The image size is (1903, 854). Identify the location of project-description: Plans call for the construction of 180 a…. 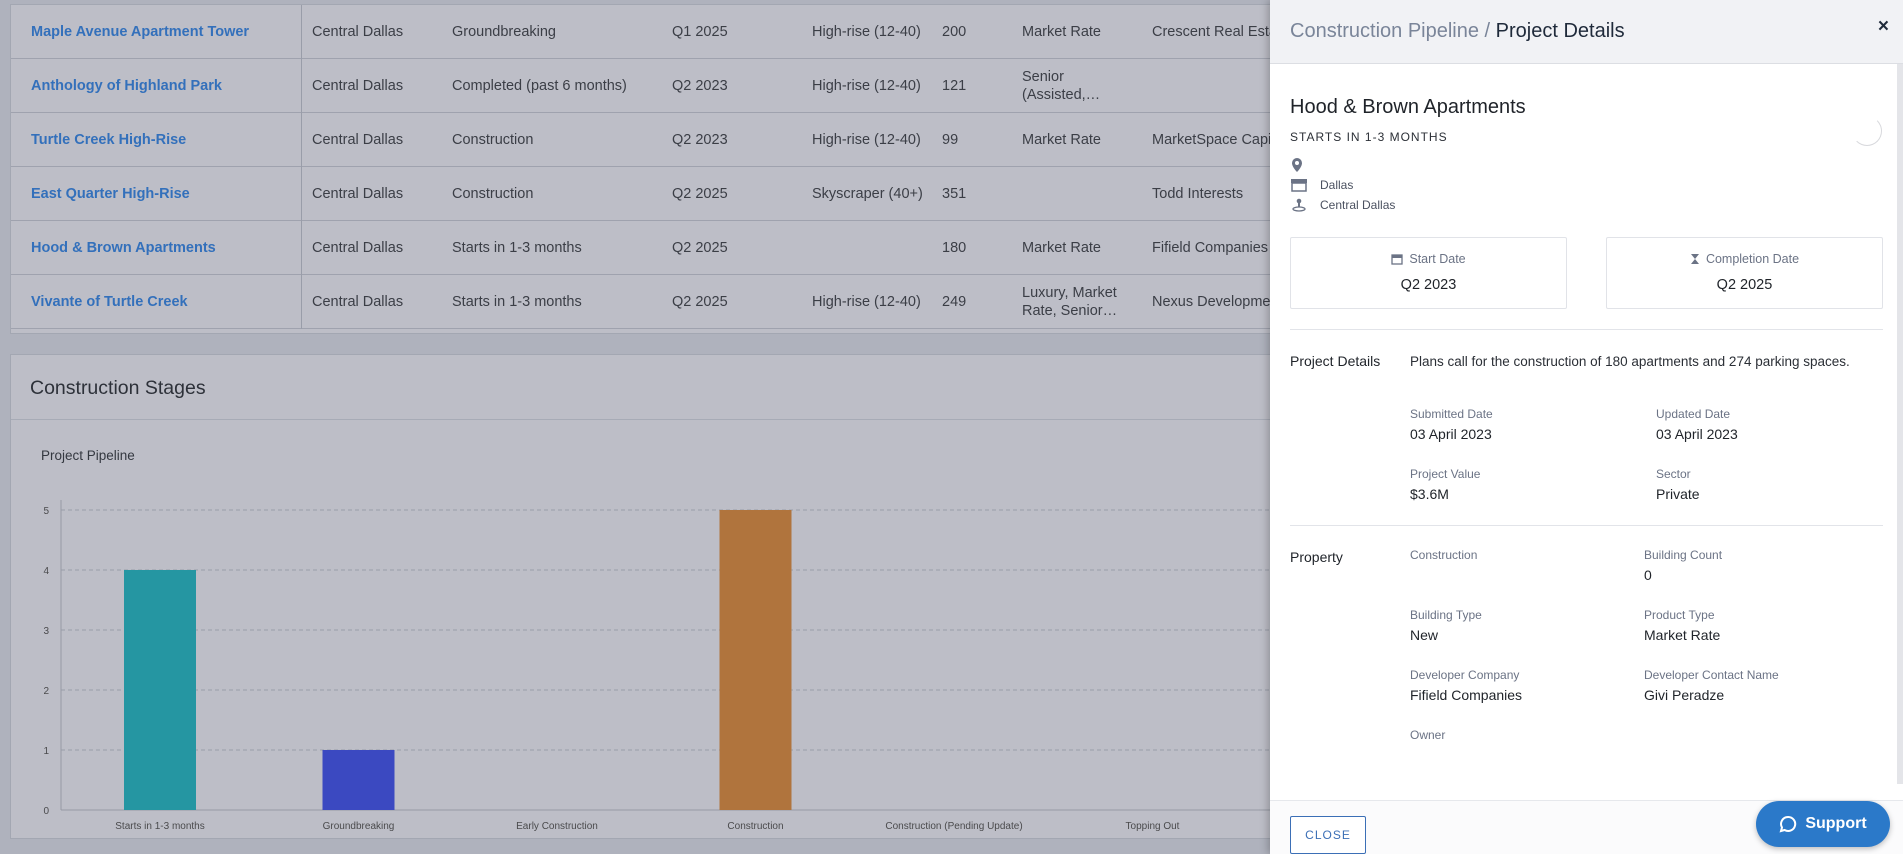
(1630, 361).